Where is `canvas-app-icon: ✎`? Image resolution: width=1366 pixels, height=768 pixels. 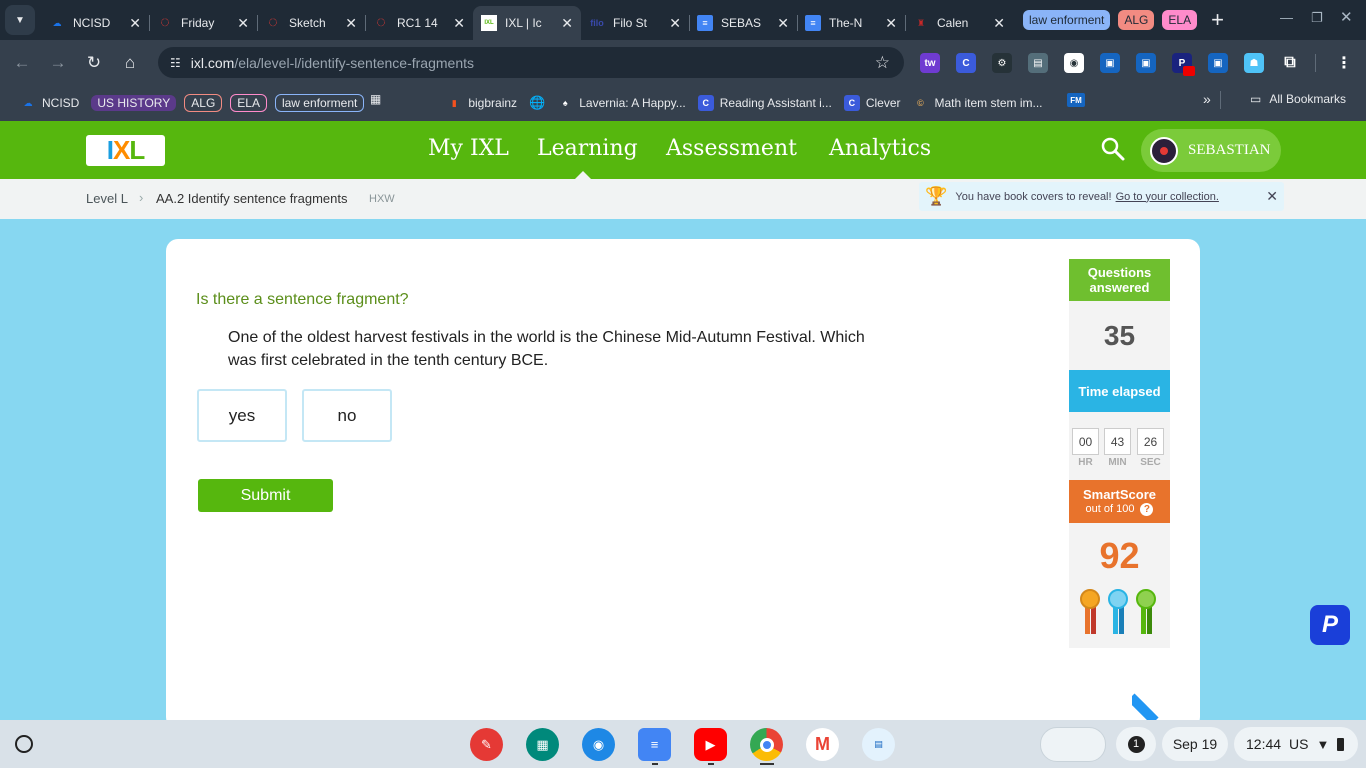
canvas-app-icon: ✎ is located at coordinates (486, 744).